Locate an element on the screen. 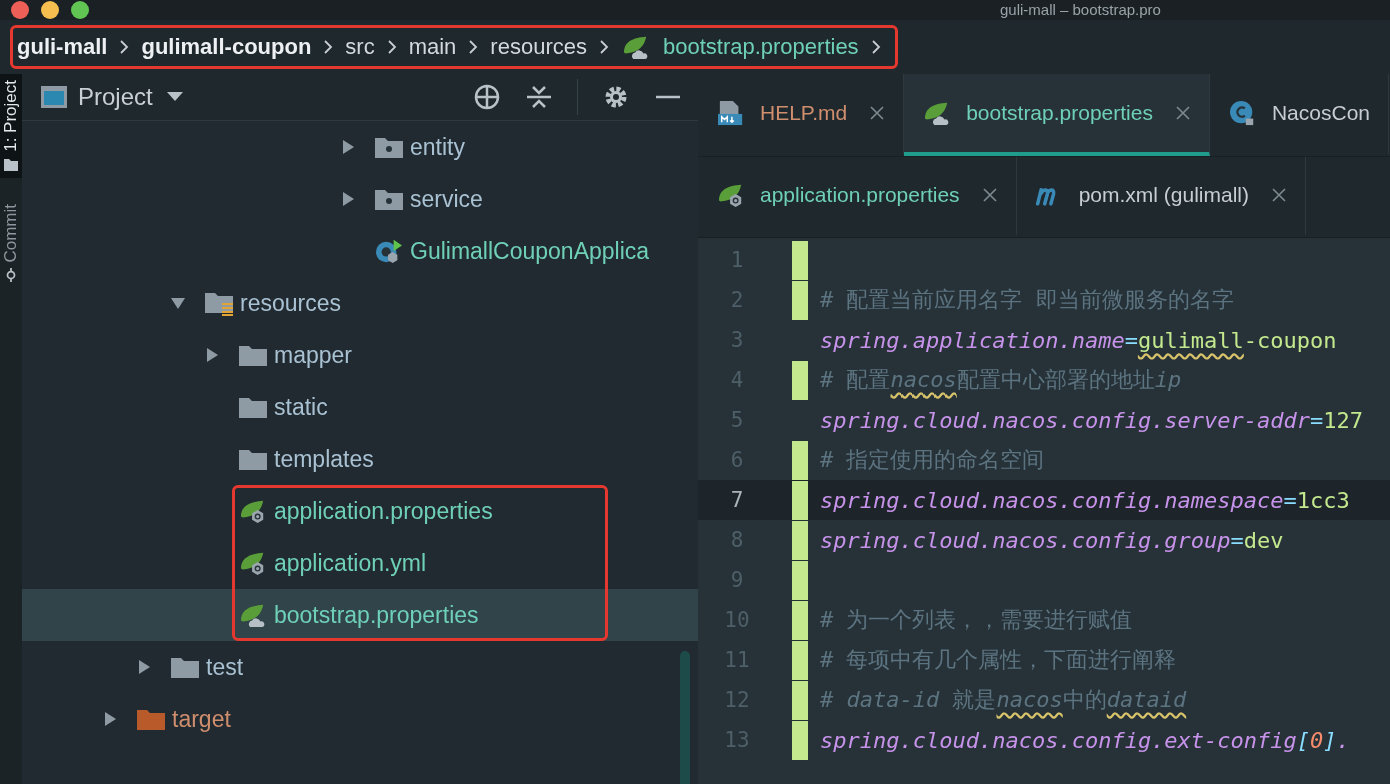 The height and width of the screenshot is (784, 1390). code-line: # 配置nacos配置中心部署的地址ip is located at coordinates (1001, 380).